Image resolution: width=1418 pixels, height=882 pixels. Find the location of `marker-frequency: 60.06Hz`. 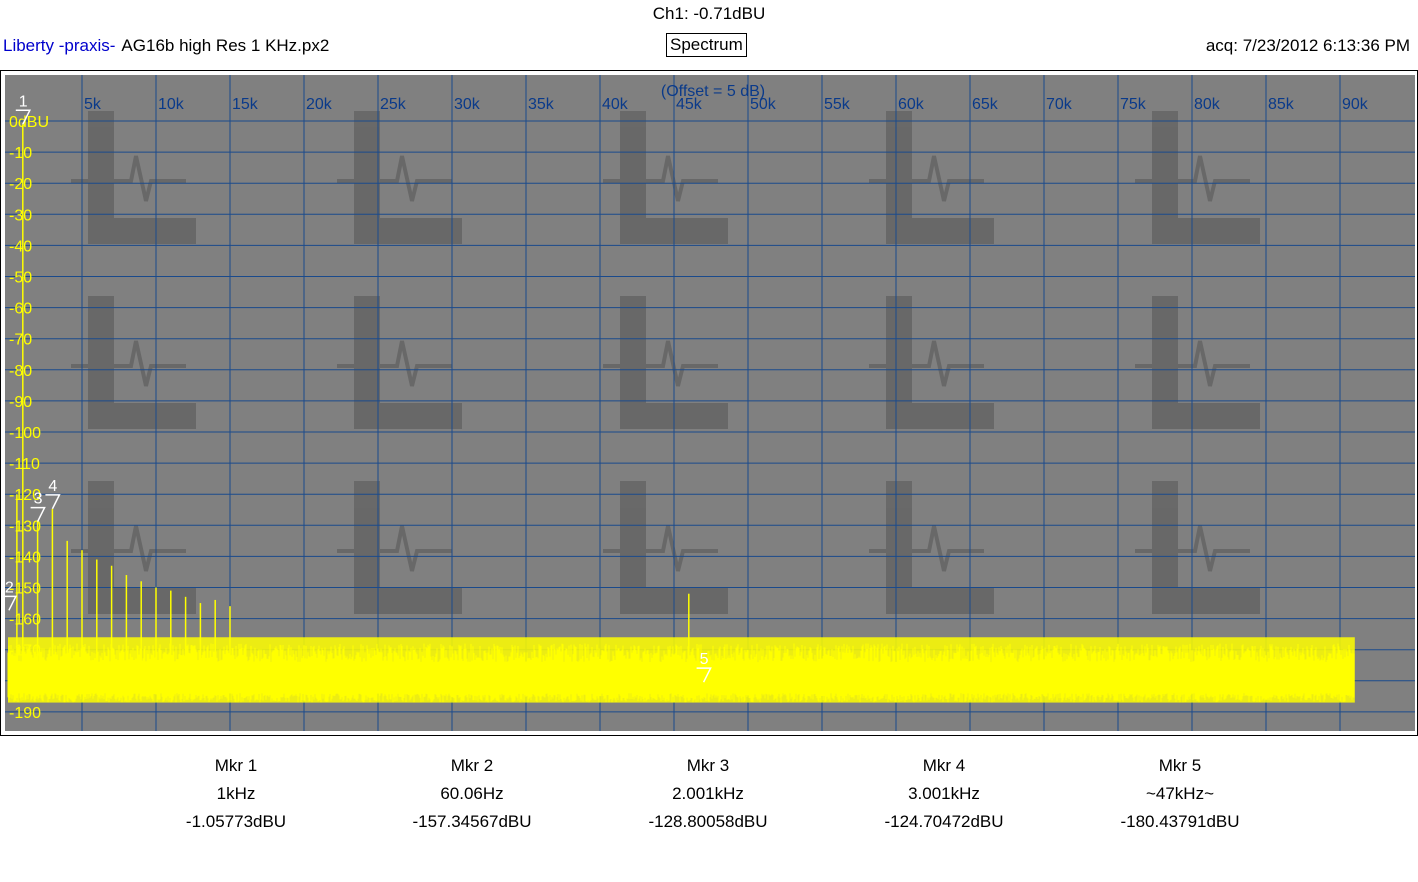

marker-frequency: 60.06Hz is located at coordinates (472, 793).